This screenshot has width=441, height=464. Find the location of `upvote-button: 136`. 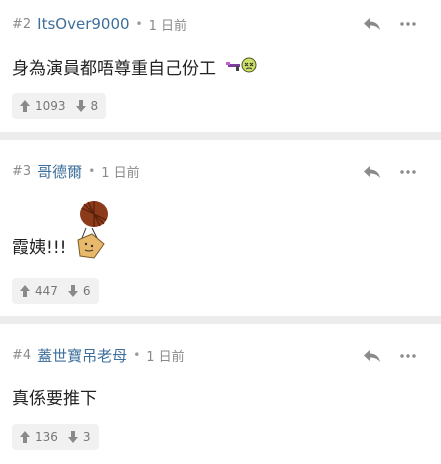

upvote-button: 136 is located at coordinates (39, 437).